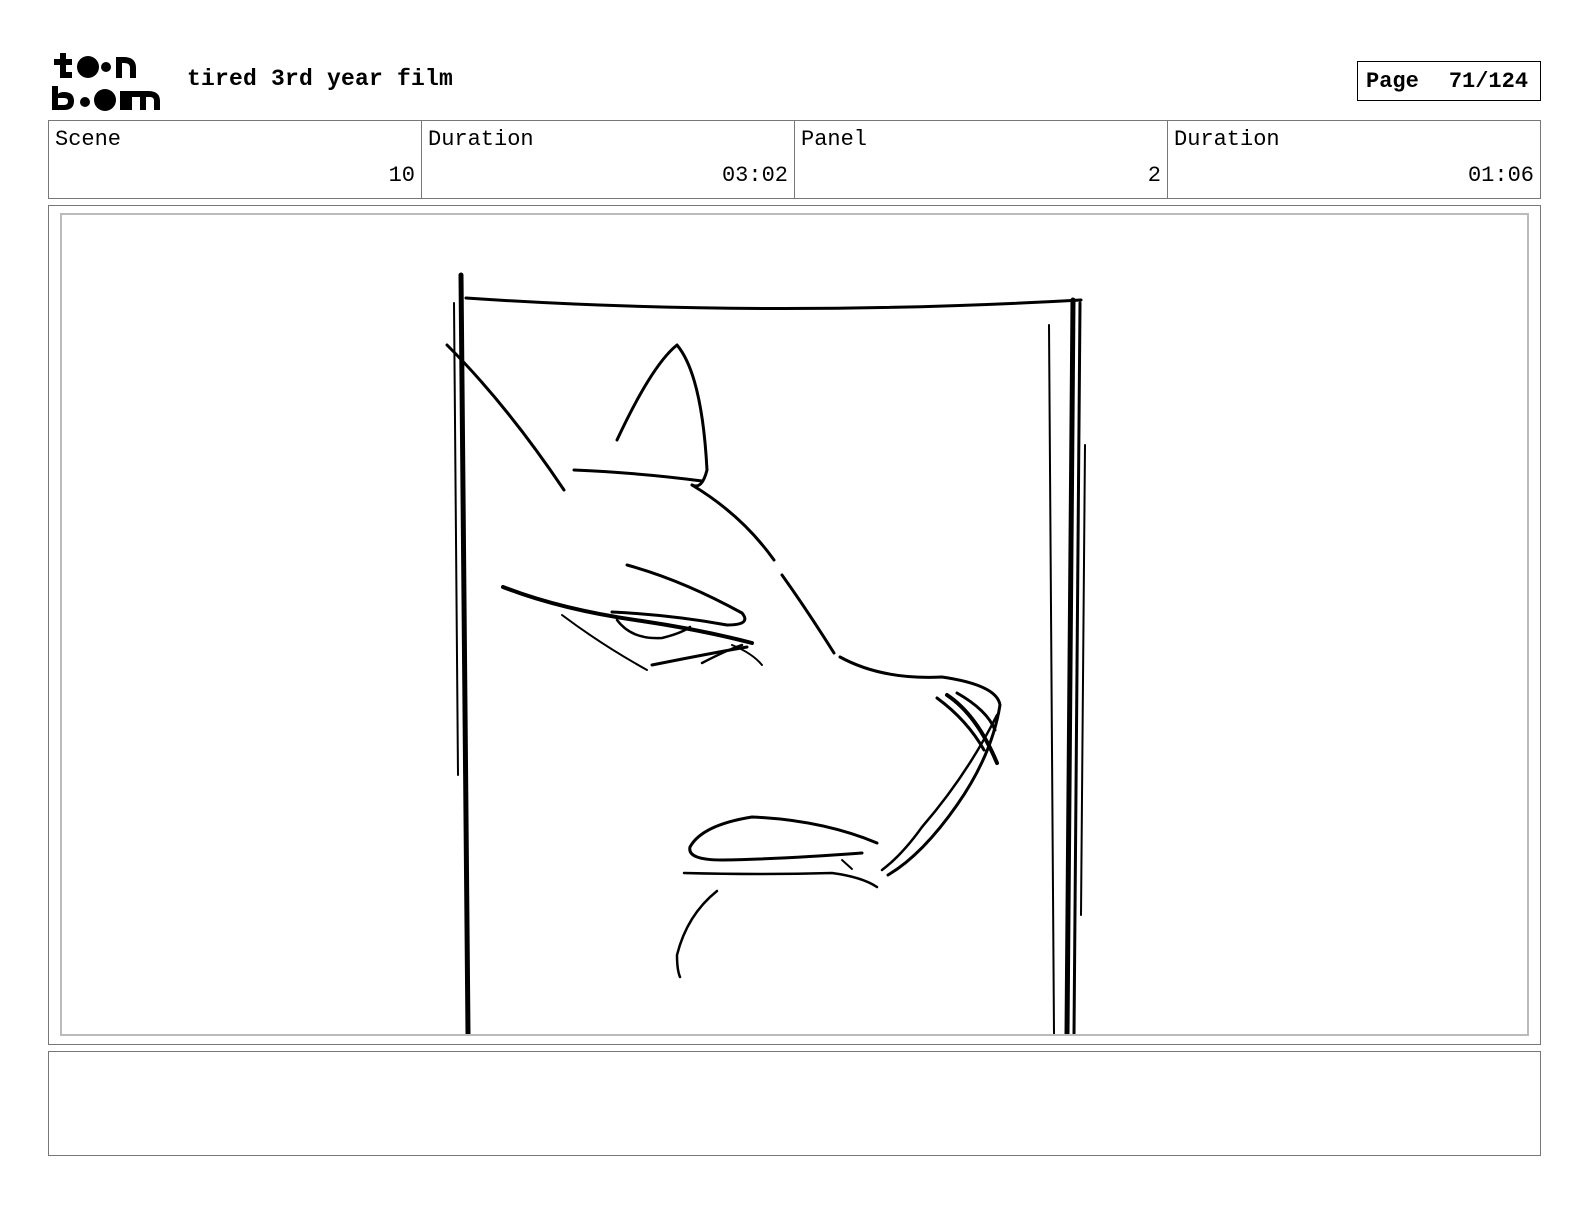 The image size is (1584, 1224). What do you see at coordinates (1227, 139) in the screenshot?
I see `panel-duration-label: Duration` at bounding box center [1227, 139].